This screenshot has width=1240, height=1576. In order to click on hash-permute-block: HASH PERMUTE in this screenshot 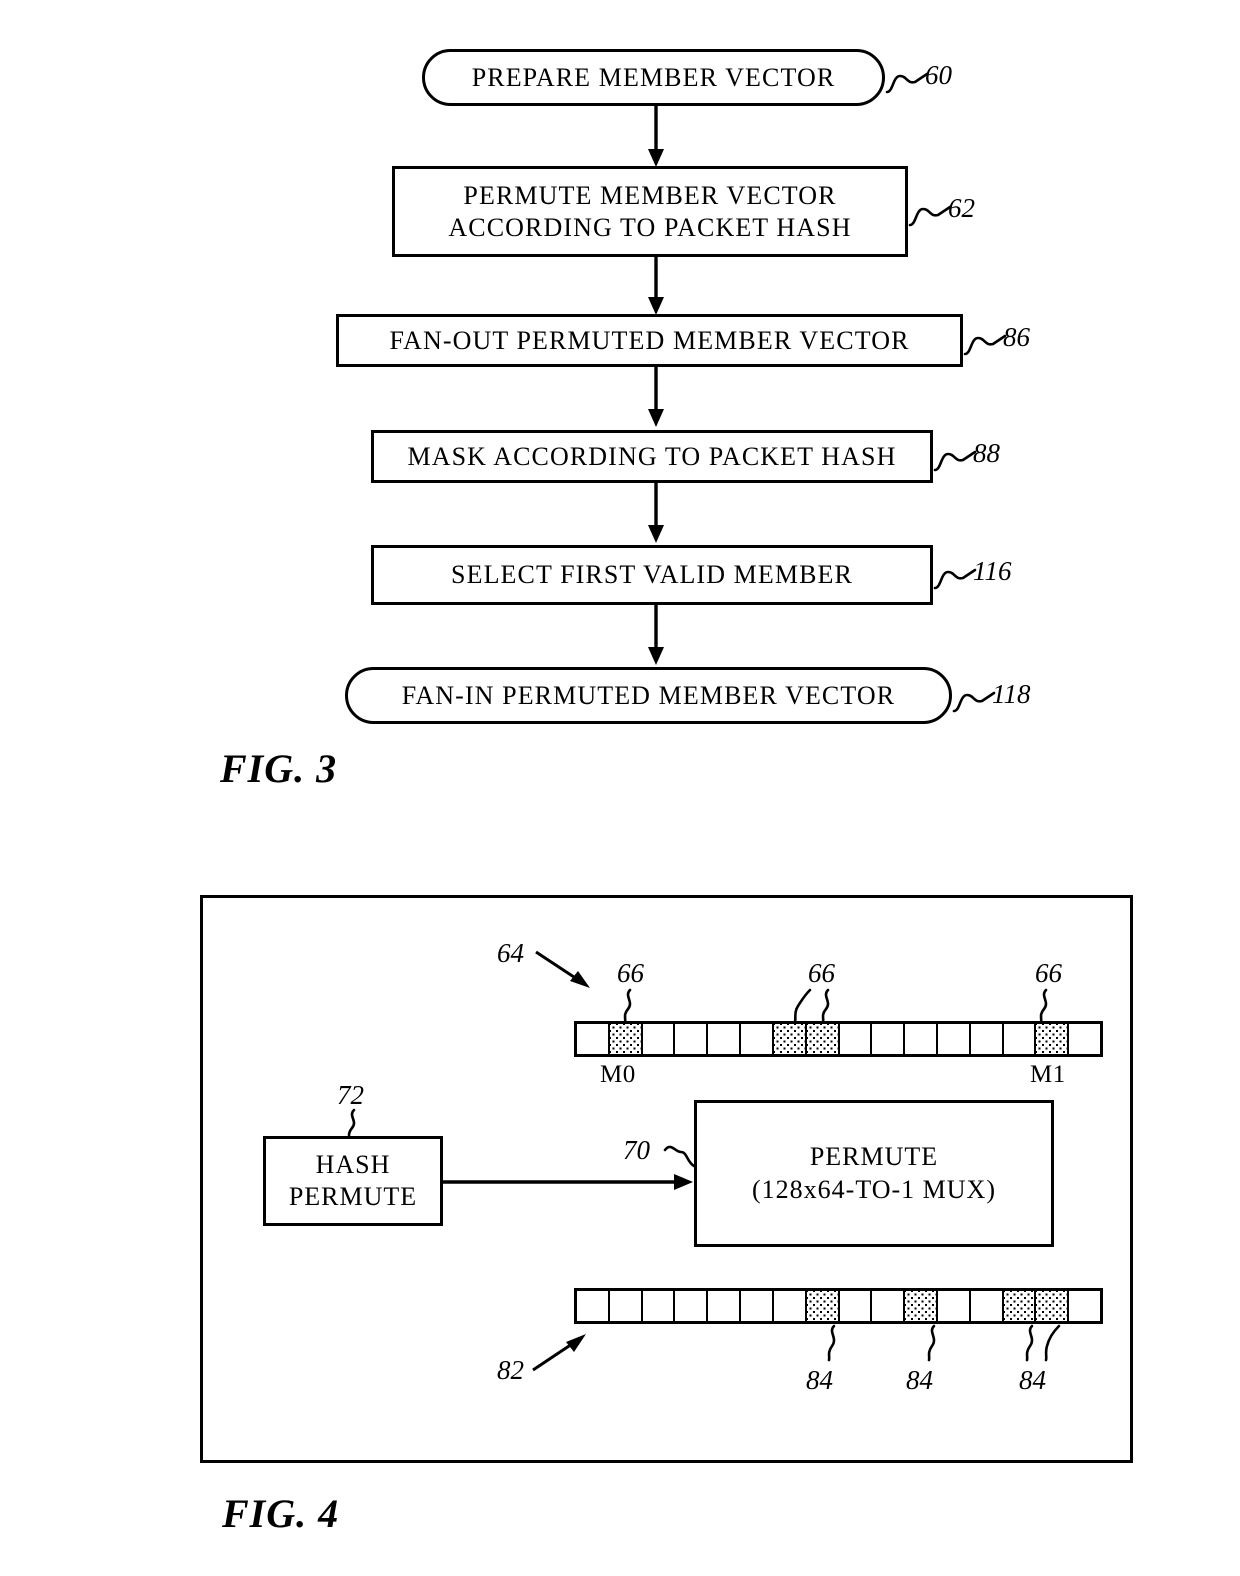, I will do `click(353, 1181)`.